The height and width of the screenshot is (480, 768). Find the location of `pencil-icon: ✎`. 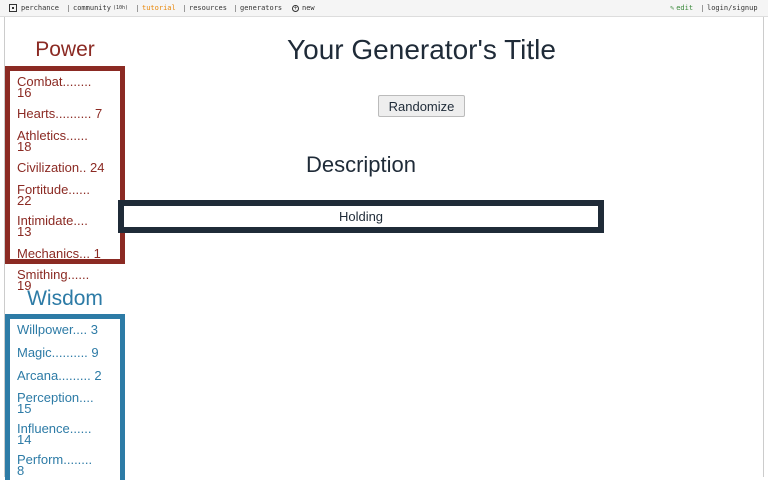

pencil-icon: ✎ is located at coordinates (672, 8).